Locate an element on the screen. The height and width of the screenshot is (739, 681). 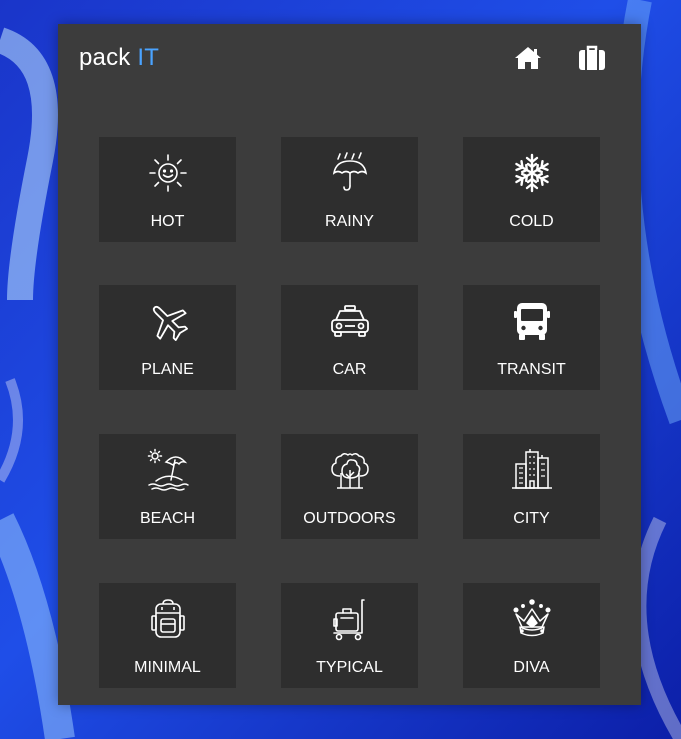
home-icon is located at coordinates (528, 58).